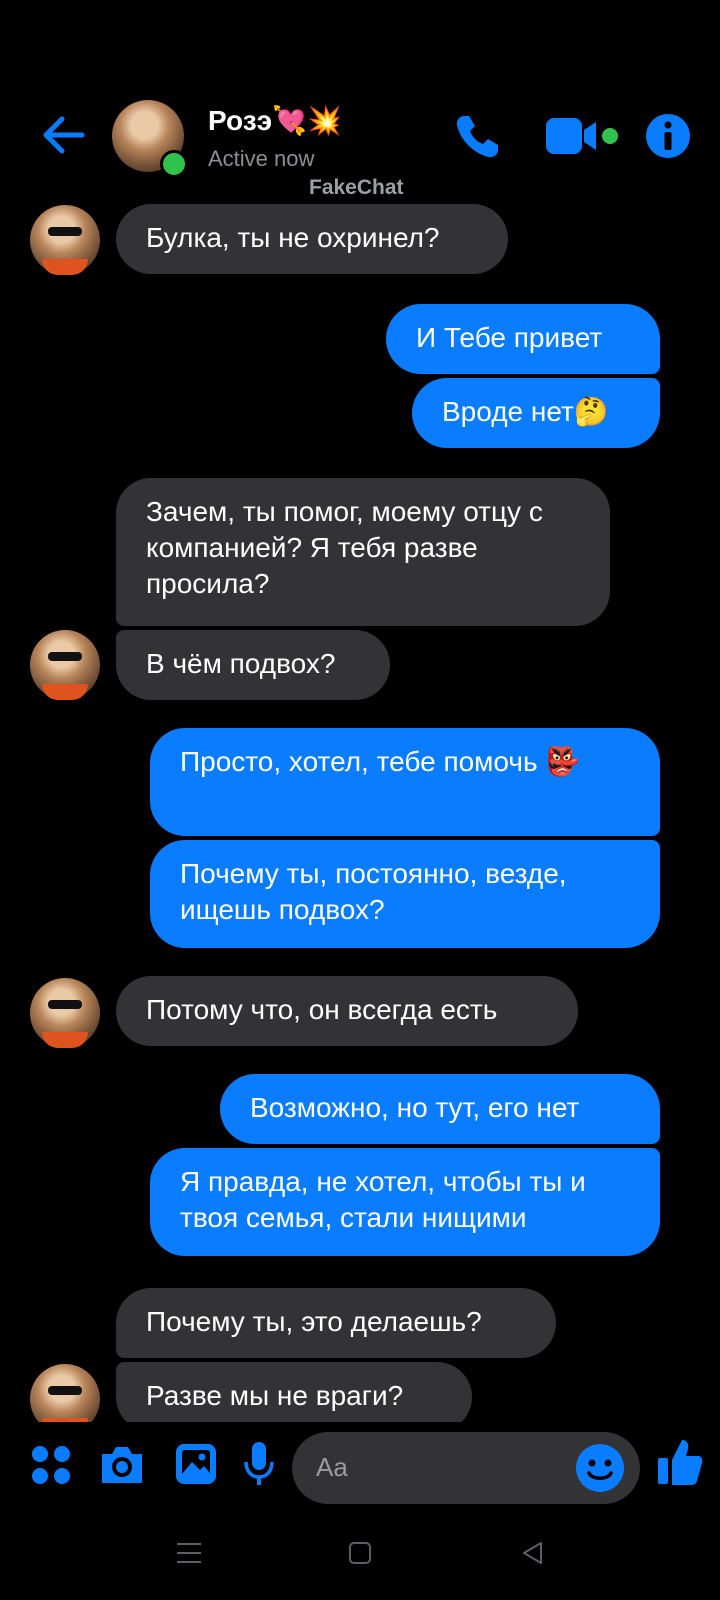  I want to click on incoming-message: Булка, ты не охринел?, so click(312, 239).